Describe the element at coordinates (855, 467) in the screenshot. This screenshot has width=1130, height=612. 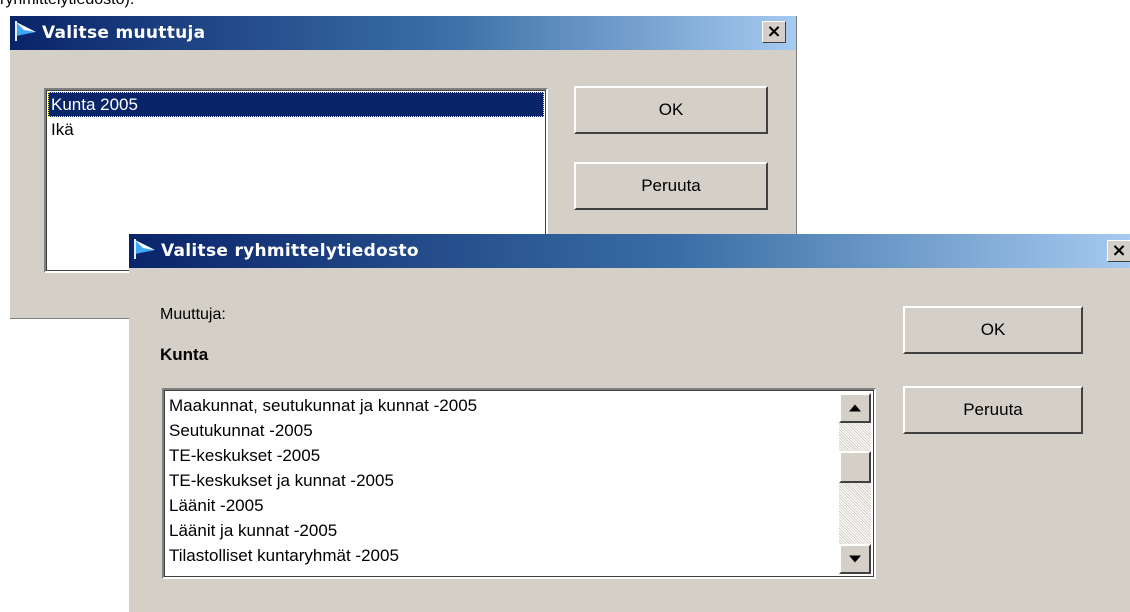
I see `scroll-thumb` at that location.